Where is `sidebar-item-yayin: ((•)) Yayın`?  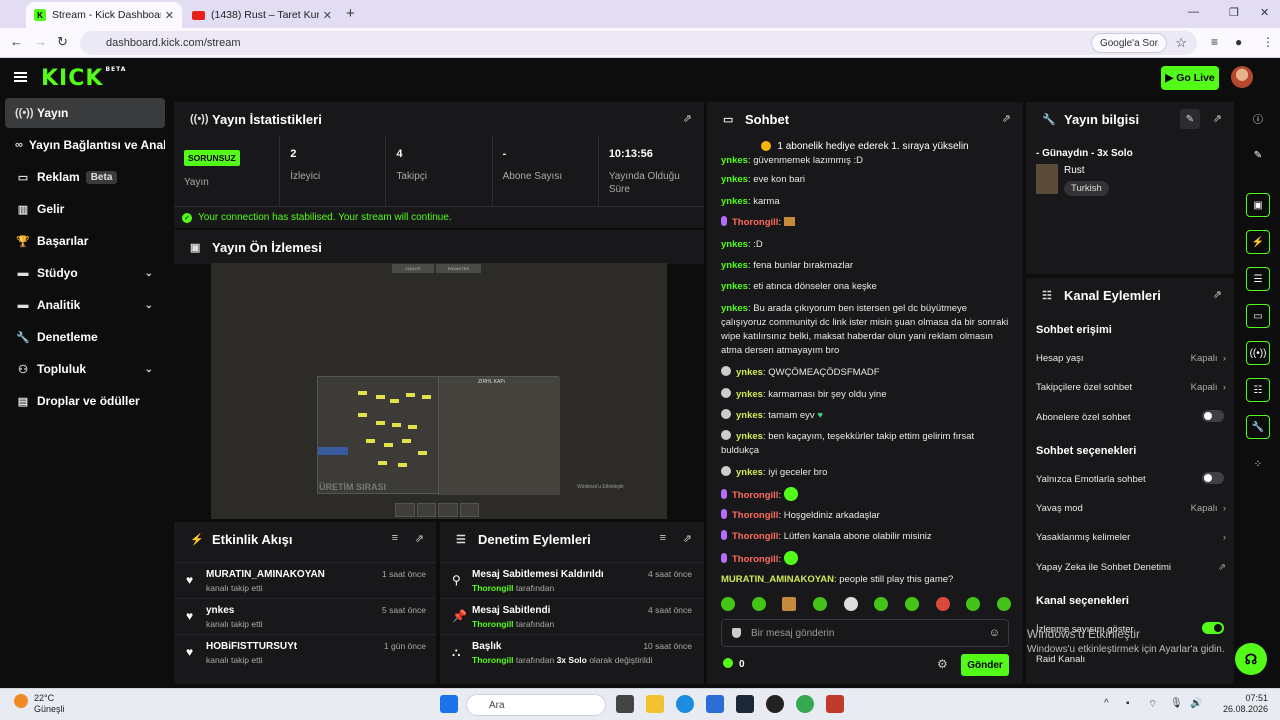 sidebar-item-yayin: ((•)) Yayın is located at coordinates (85, 113).